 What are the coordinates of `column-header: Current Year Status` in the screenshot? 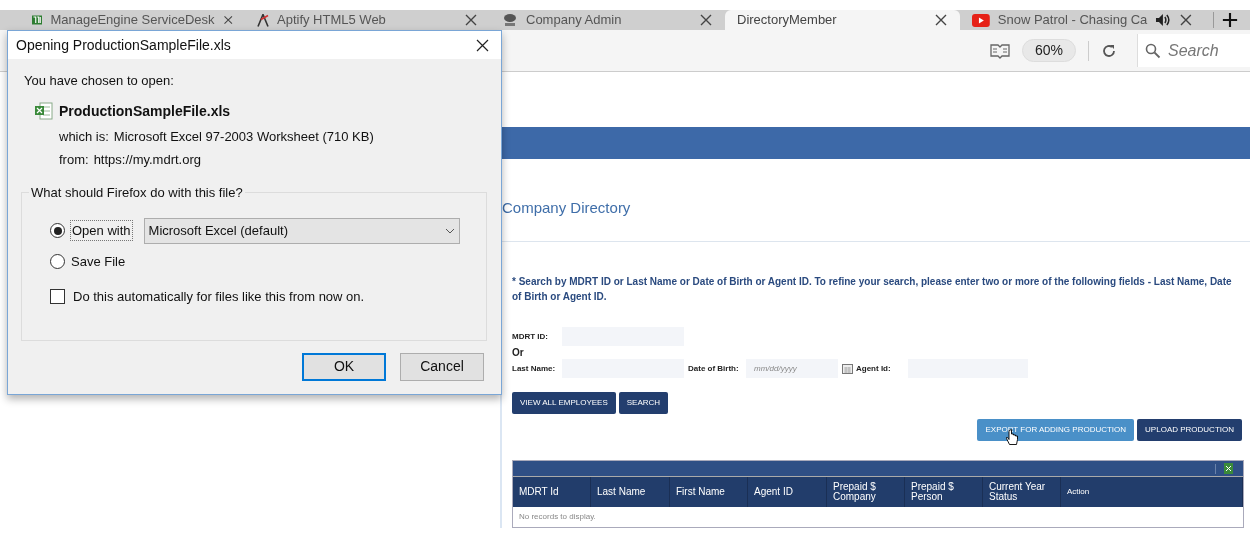 It's located at (1022, 492).